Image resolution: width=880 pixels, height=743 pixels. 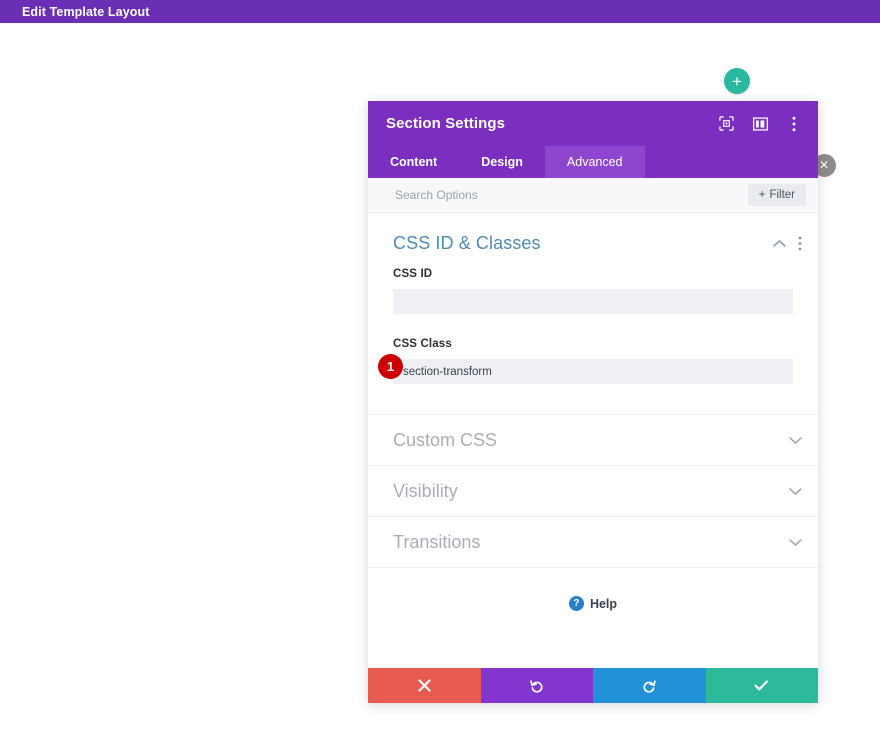 I want to click on add-section-button-wrapper: +, so click(x=737, y=81).